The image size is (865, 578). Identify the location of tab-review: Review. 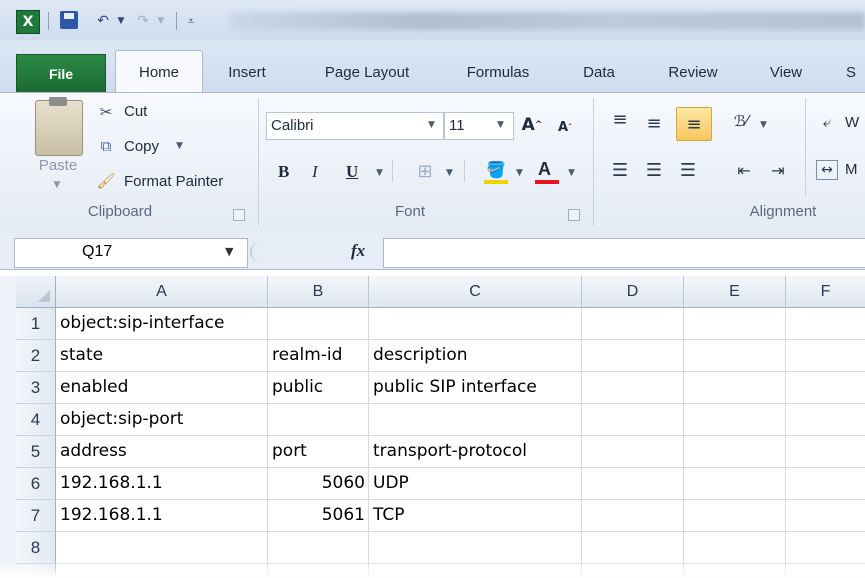
(693, 72).